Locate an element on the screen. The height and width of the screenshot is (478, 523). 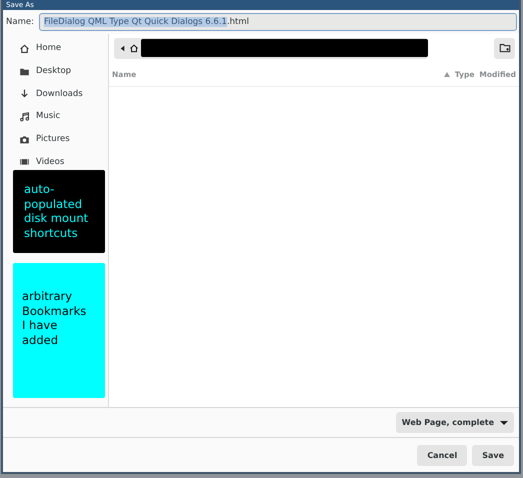
new-folder-icon is located at coordinates (504, 48).